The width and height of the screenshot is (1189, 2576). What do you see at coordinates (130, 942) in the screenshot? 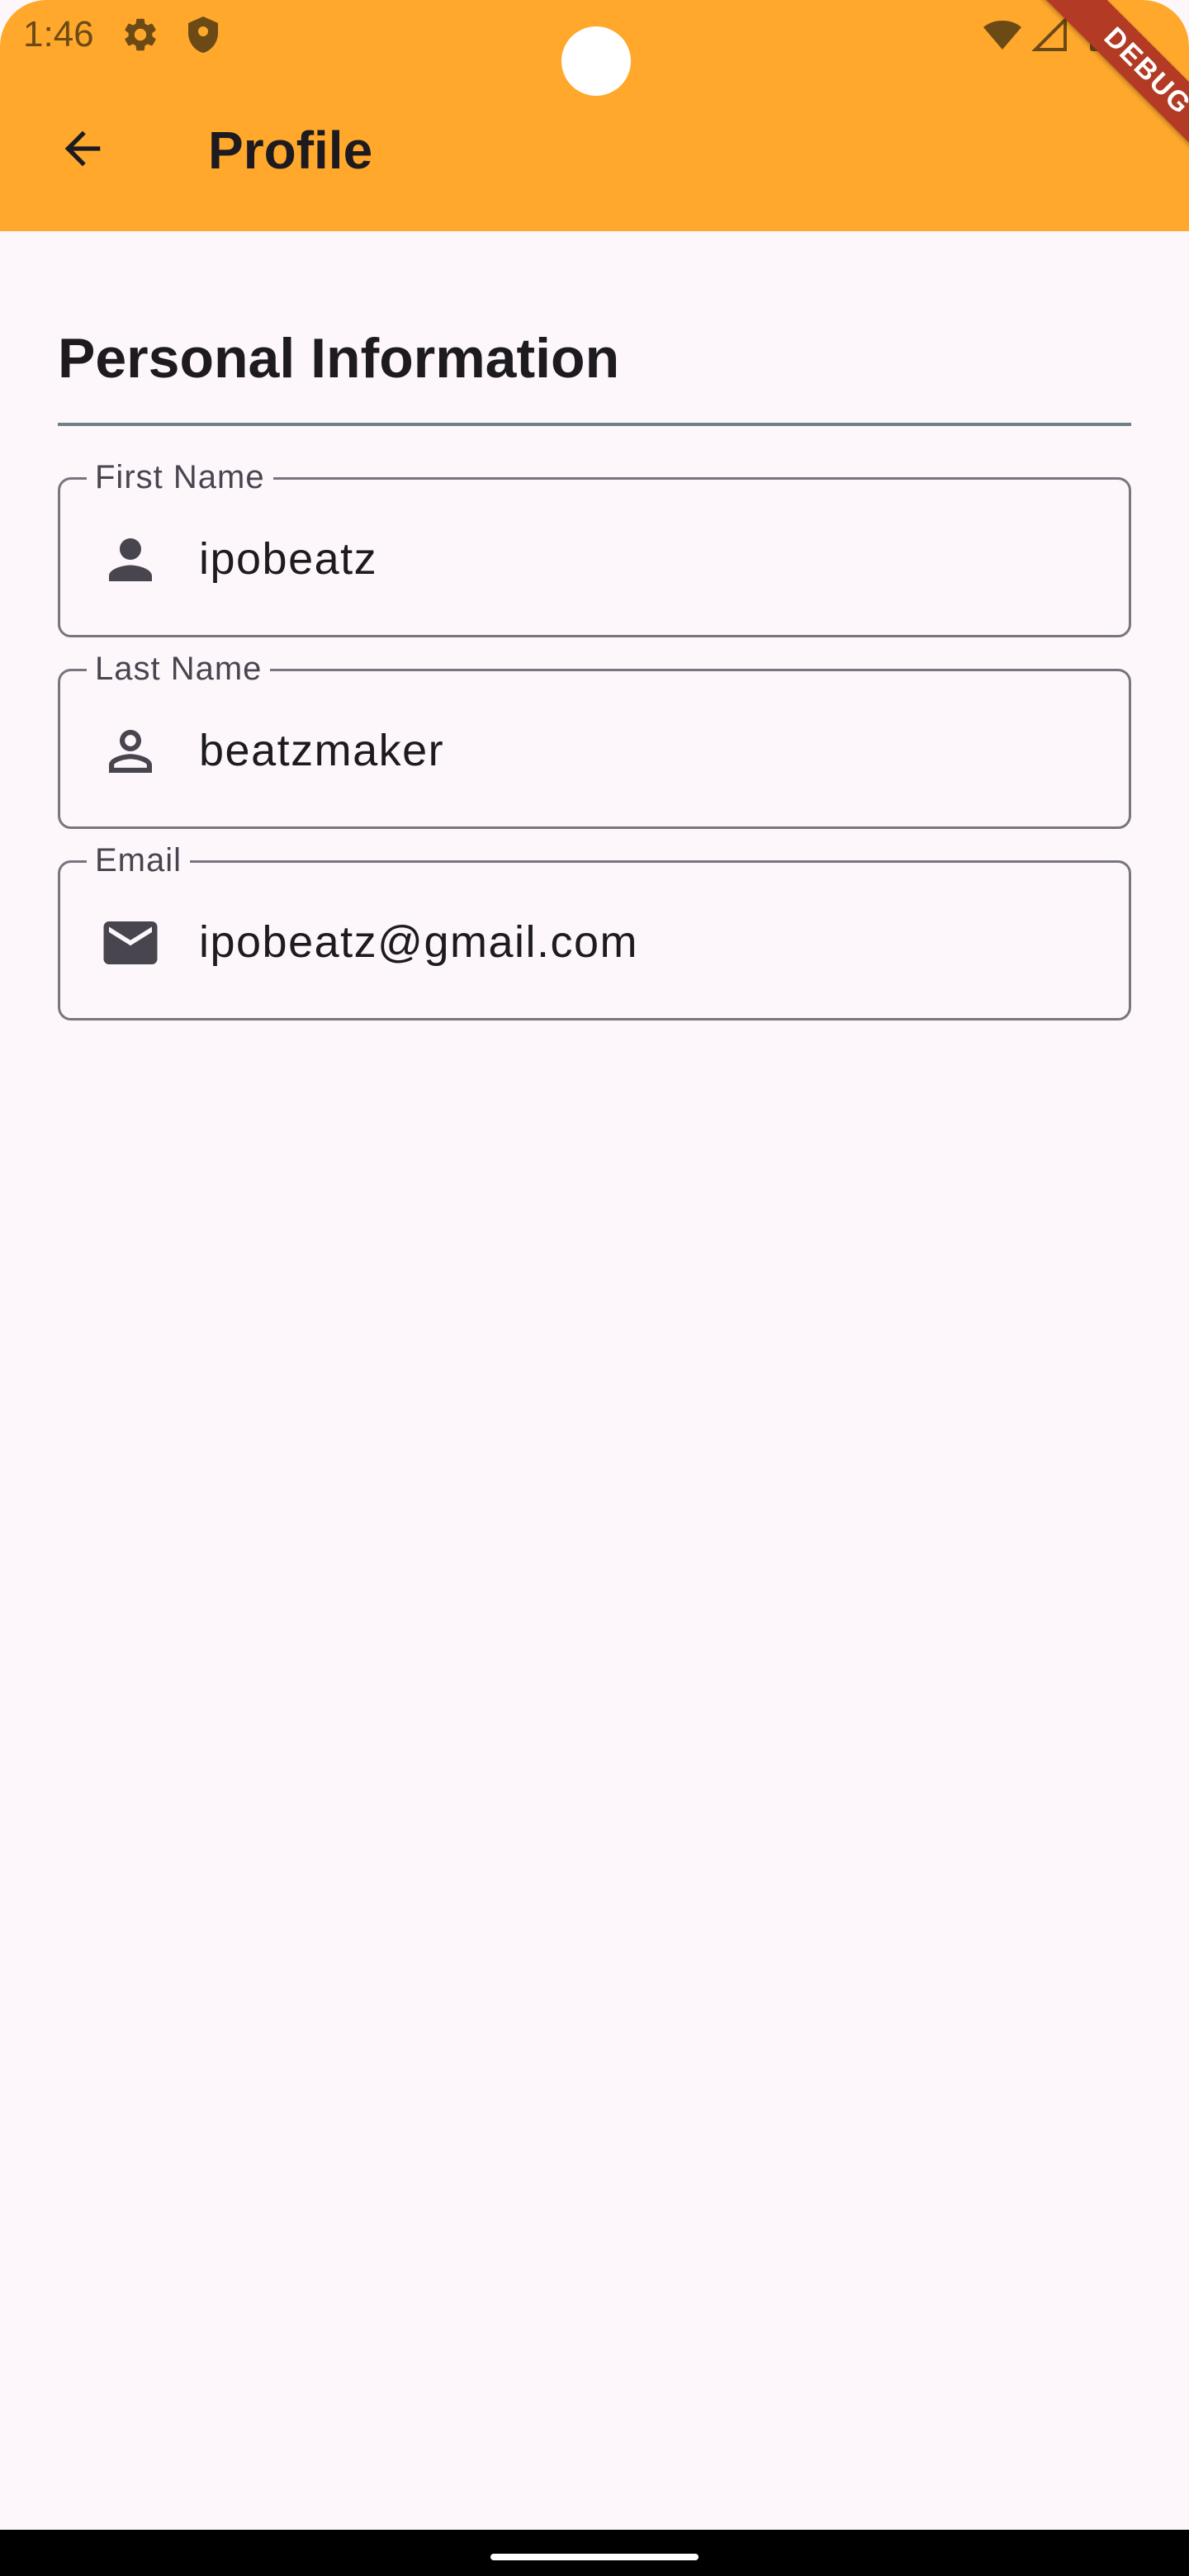
I see `mail-icon` at bounding box center [130, 942].